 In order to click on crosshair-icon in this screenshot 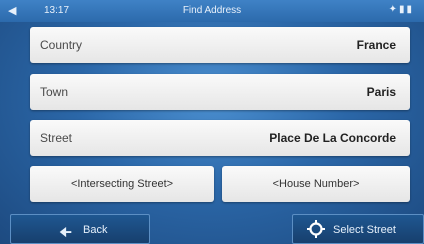, I will do `click(316, 229)`.